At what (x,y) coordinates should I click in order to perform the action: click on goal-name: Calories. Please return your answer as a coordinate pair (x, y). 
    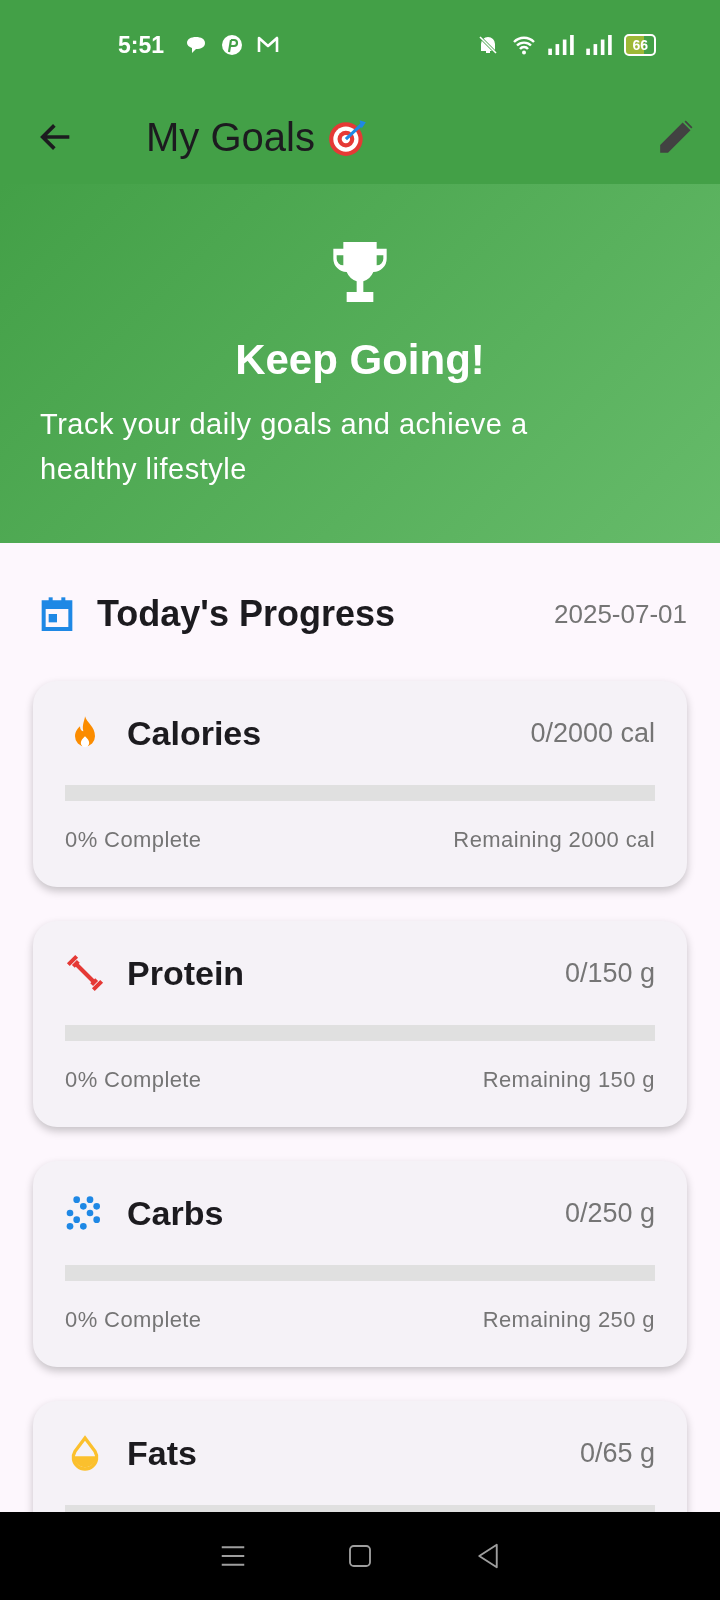
    Looking at the image, I should click on (194, 733).